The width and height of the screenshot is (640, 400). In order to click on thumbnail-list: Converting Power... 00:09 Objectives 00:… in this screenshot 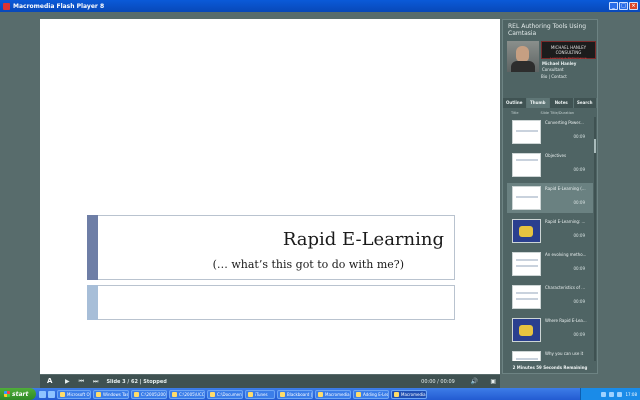, I will do `click(550, 239)`.